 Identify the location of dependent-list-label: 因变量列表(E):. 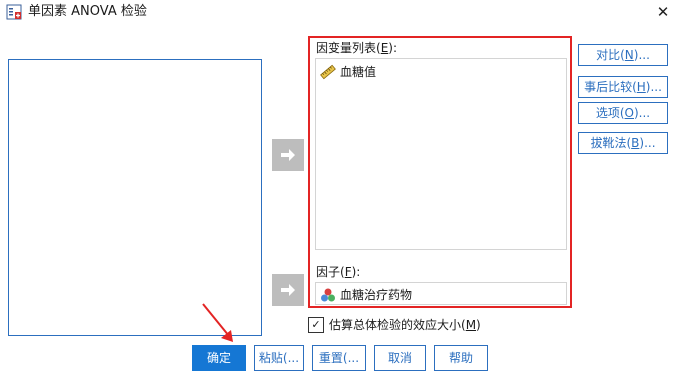
(357, 48).